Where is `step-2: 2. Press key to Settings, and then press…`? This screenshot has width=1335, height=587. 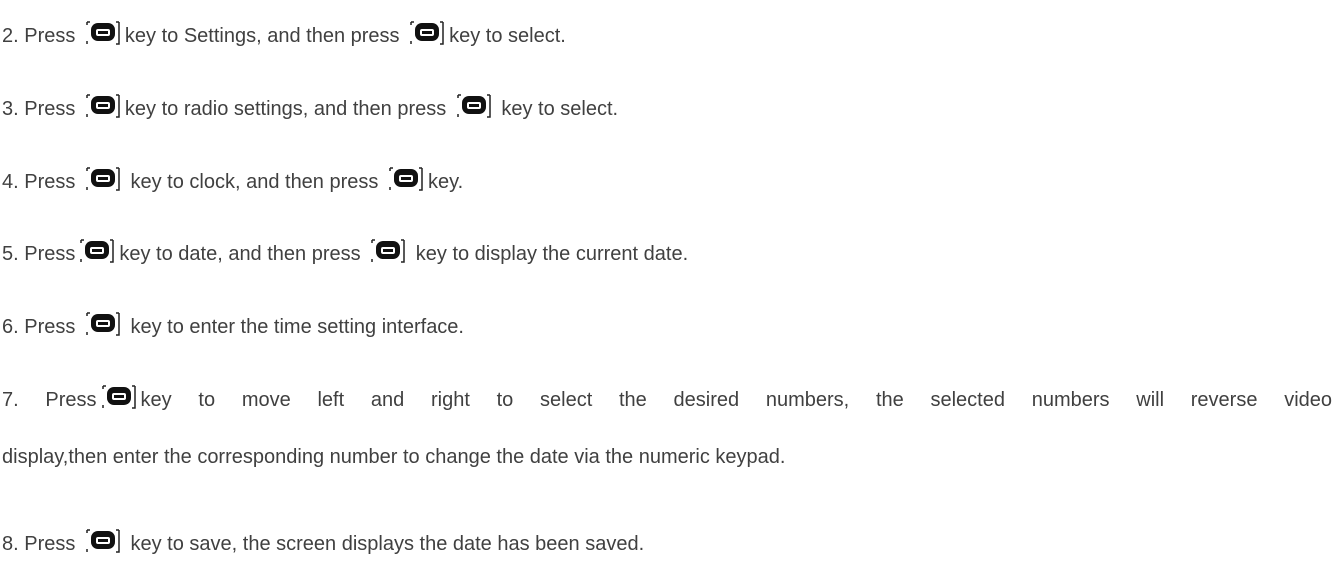
step-2: 2. Press key to Settings, and then press… is located at coordinates (667, 34).